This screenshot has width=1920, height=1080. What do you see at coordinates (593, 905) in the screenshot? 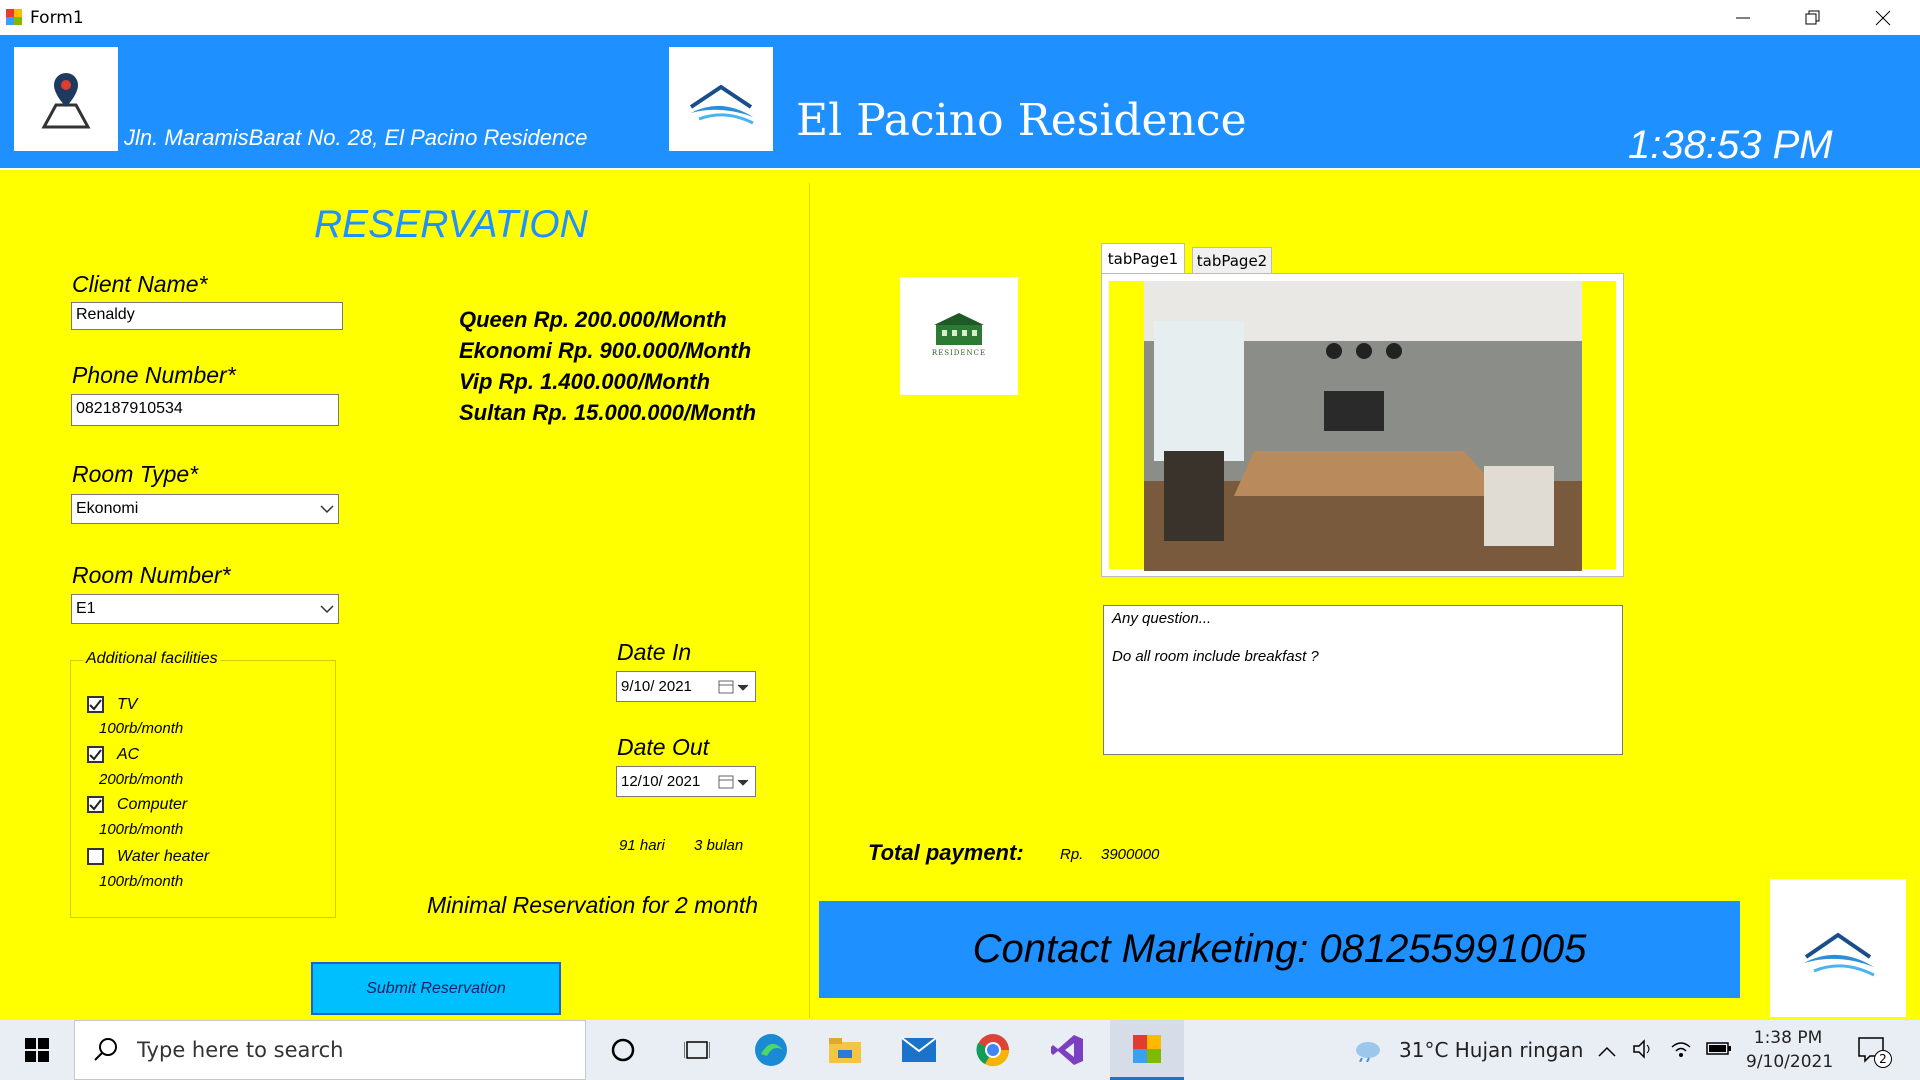
I see `minimal-reservation-note: Minimal Reservation for 2 month` at bounding box center [593, 905].